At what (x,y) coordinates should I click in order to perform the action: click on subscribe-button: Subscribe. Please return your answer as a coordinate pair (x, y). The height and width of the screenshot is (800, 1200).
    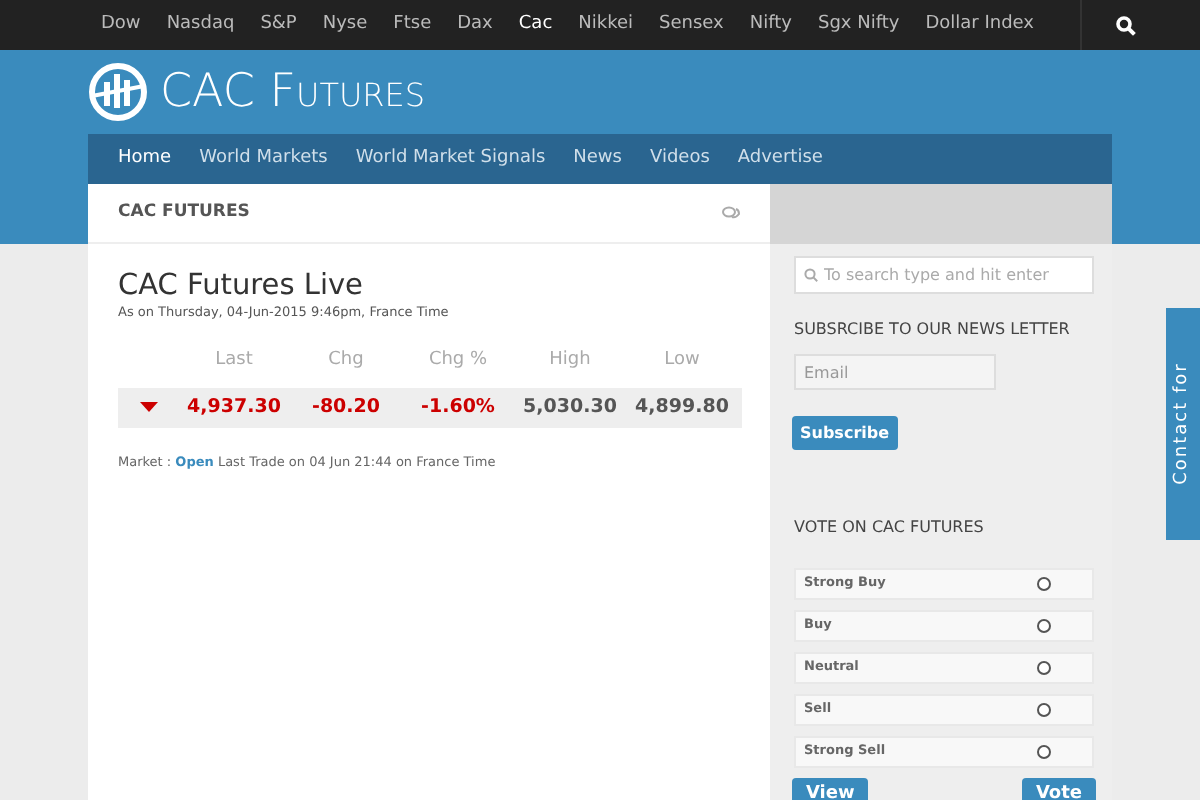
    Looking at the image, I should click on (845, 433).